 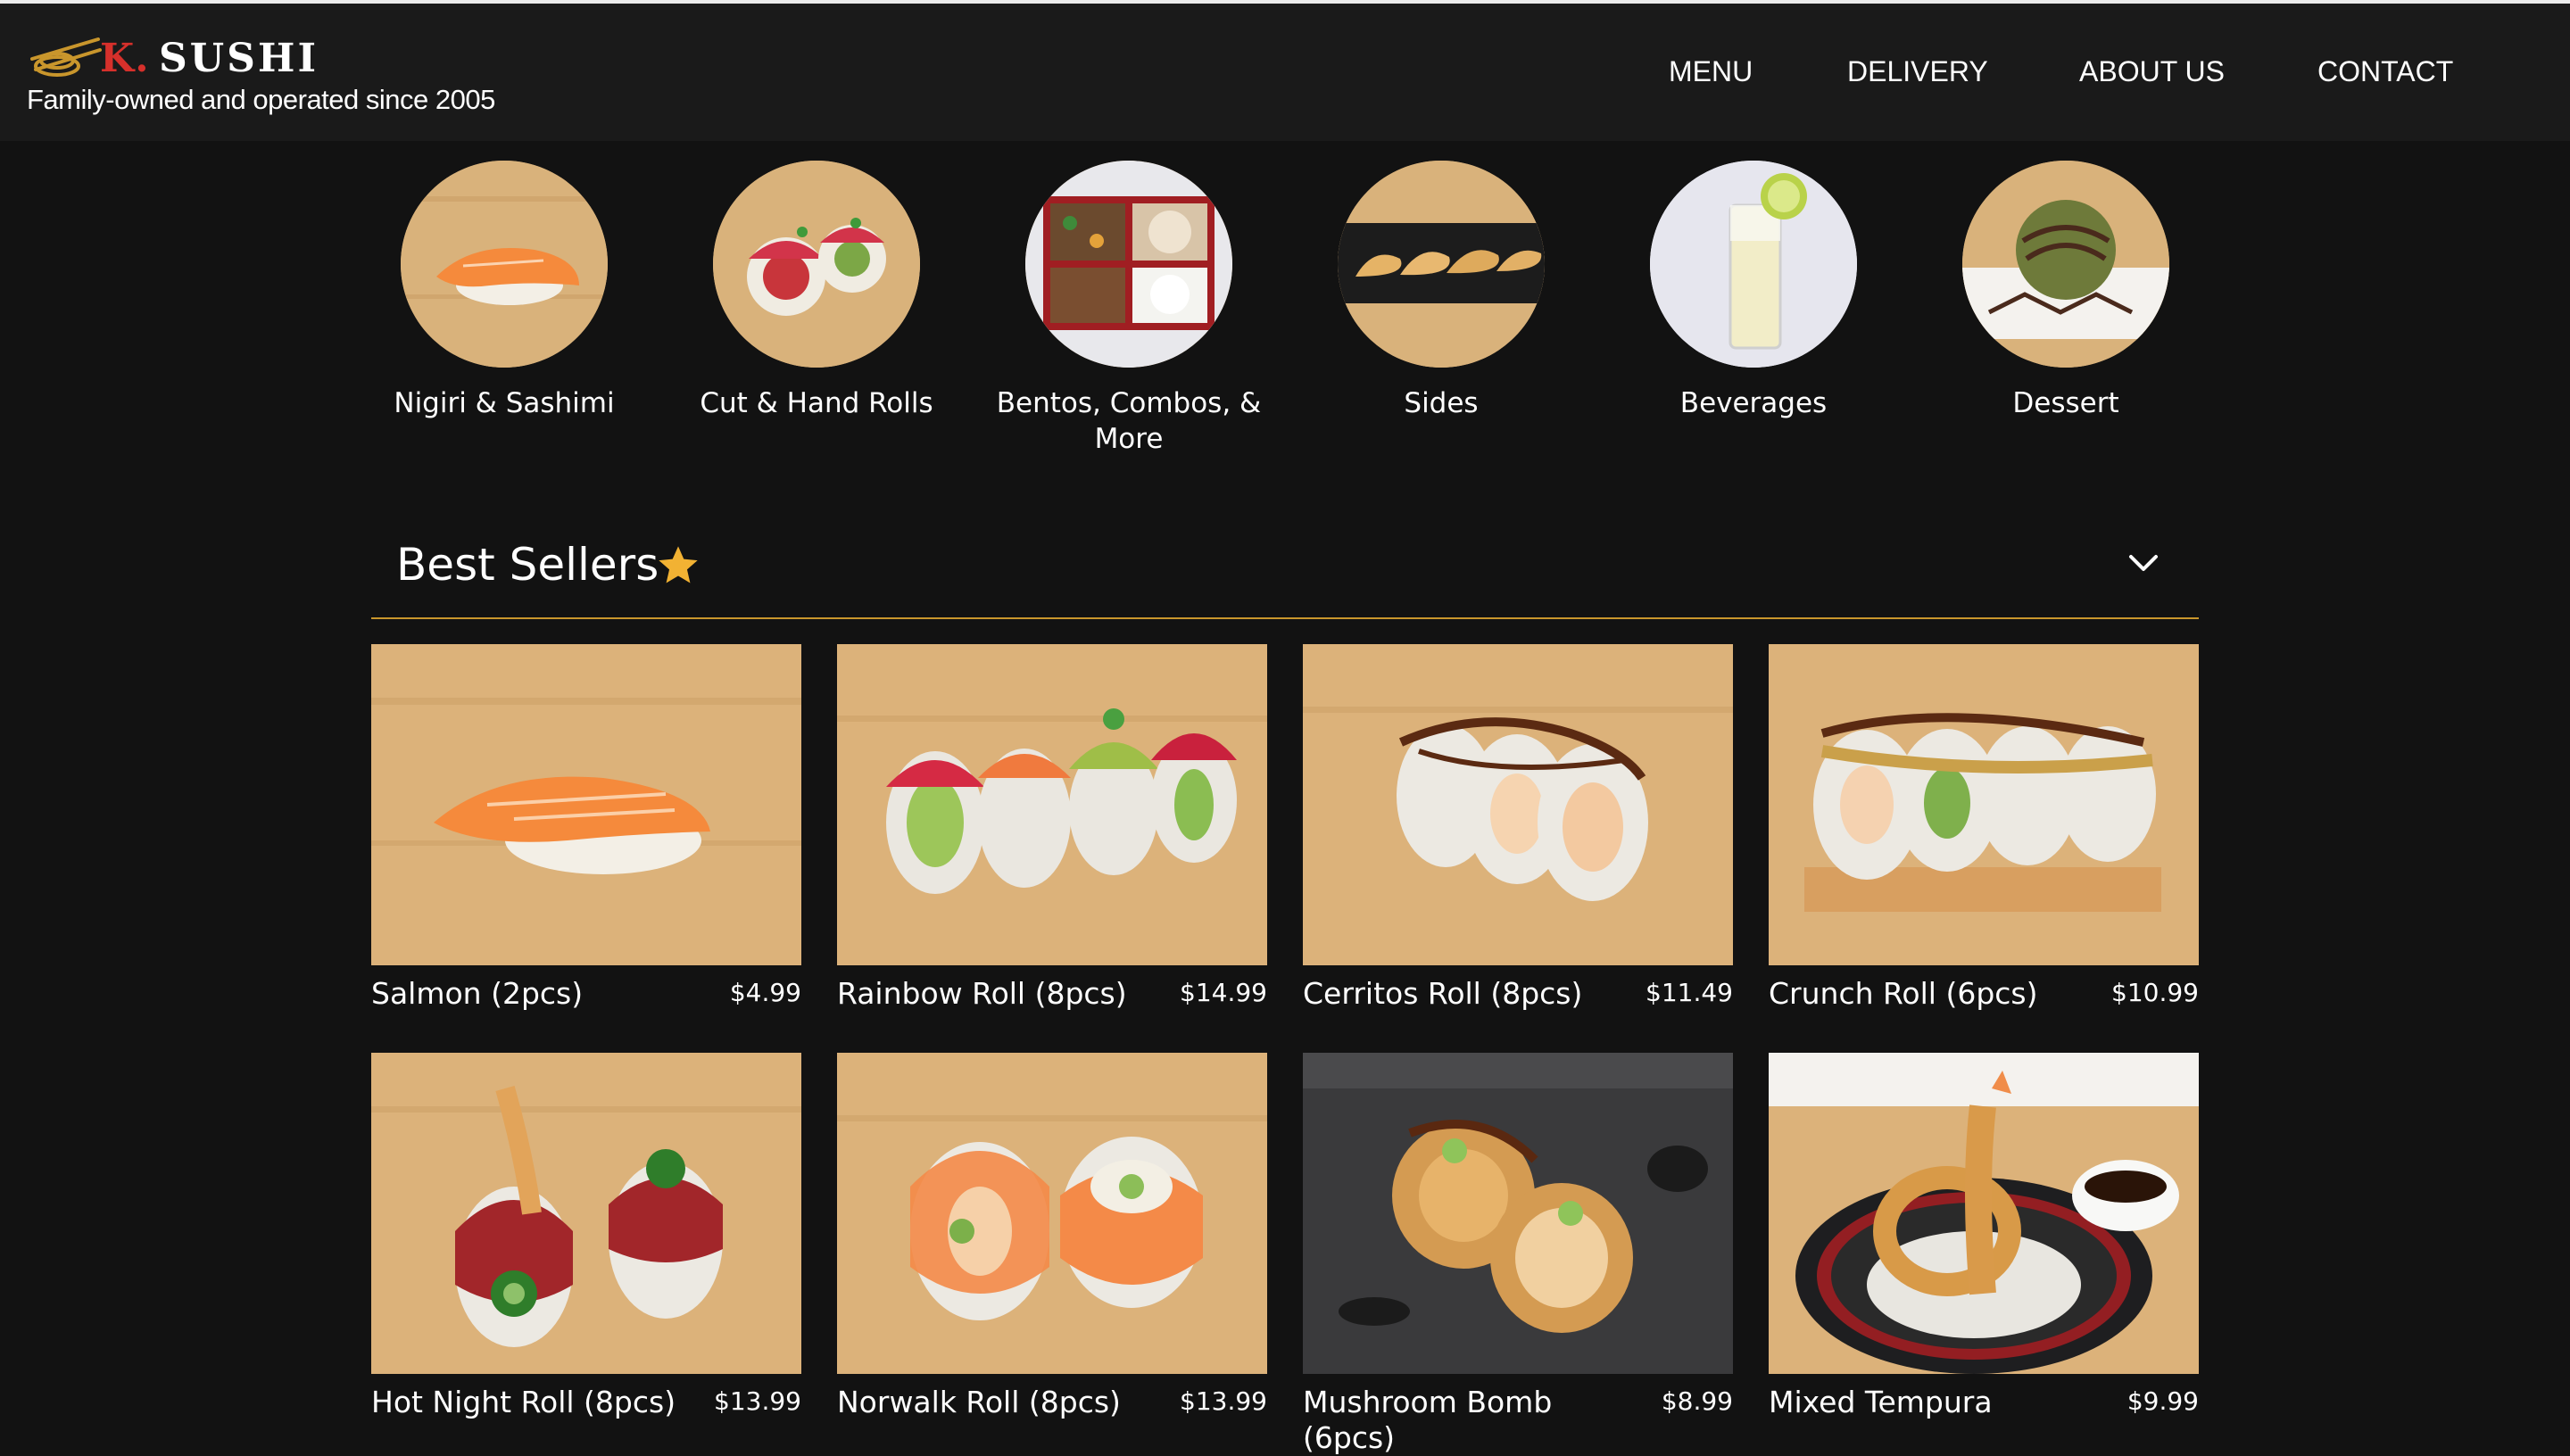 I want to click on product-name: Mixed Tempura, so click(x=1881, y=1402).